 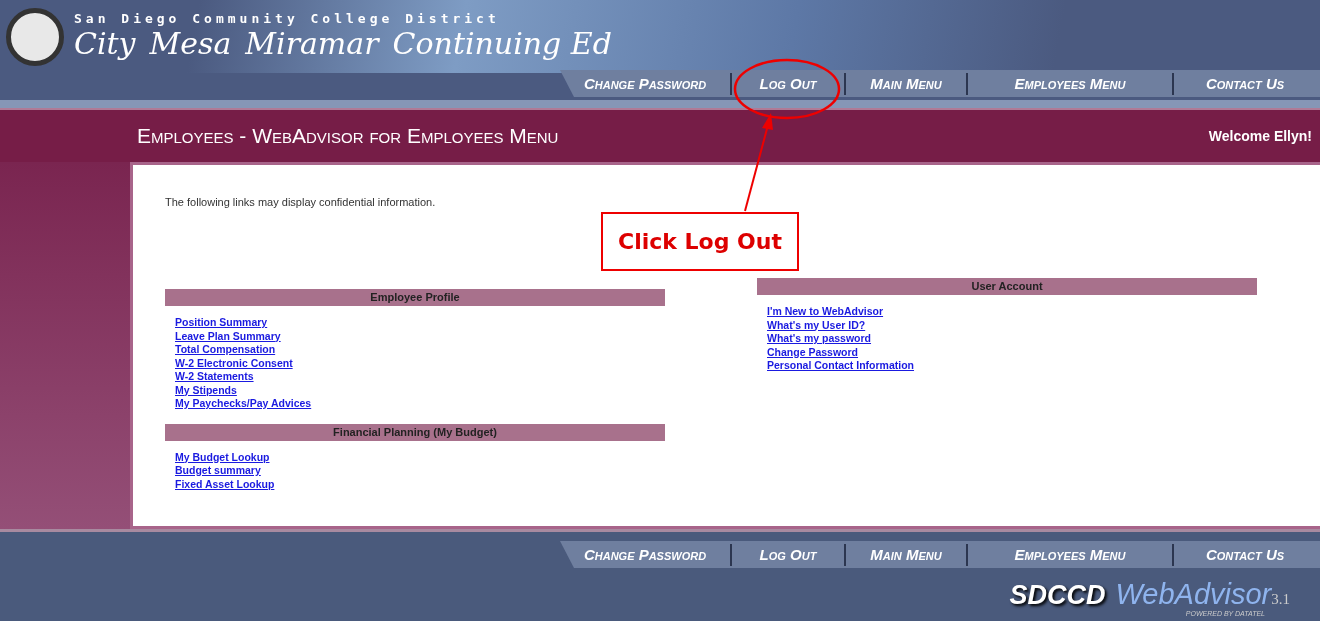 What do you see at coordinates (813, 352) in the screenshot?
I see `menu-link: Change Password` at bounding box center [813, 352].